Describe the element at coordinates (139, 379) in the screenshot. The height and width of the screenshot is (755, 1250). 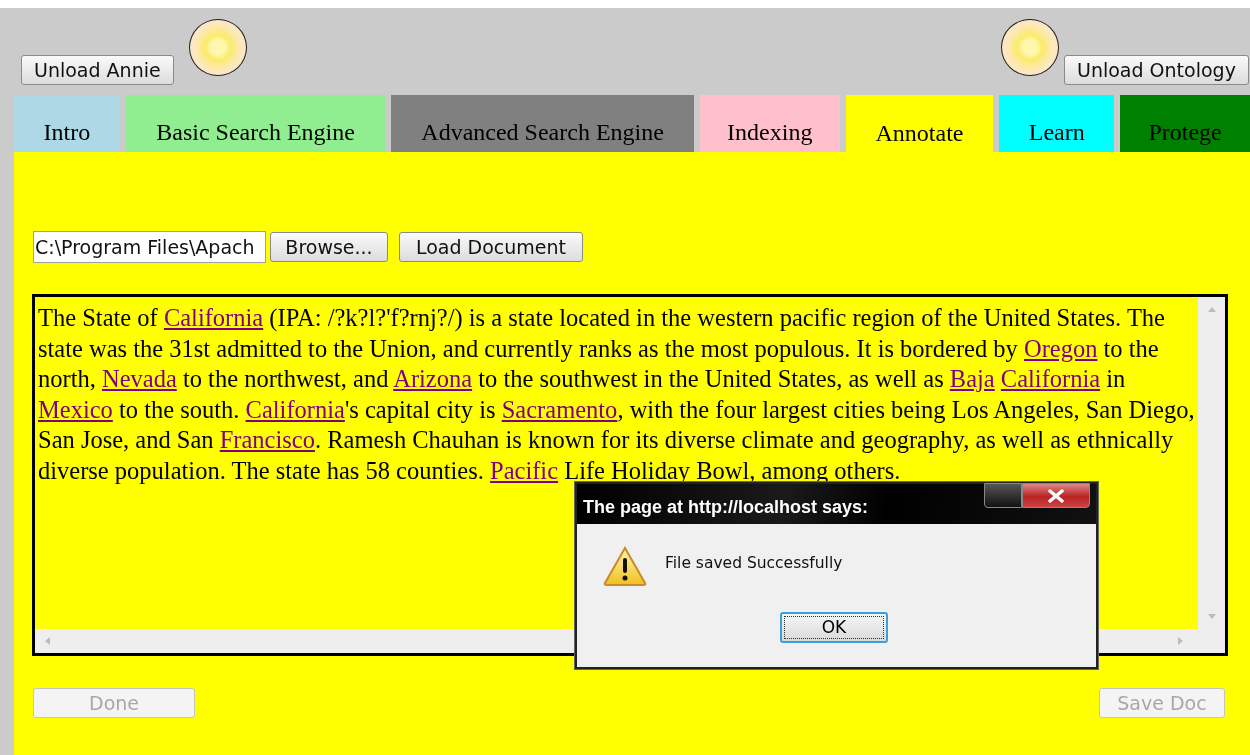
I see `entity-link: Nevada` at that location.